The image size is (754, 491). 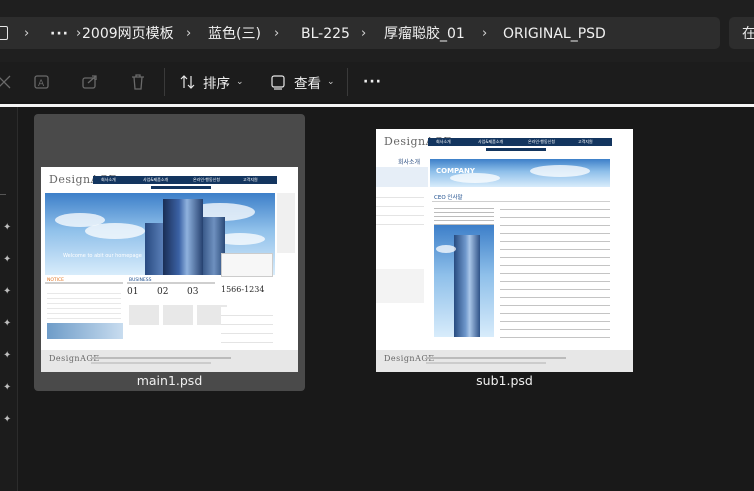 What do you see at coordinates (188, 82) in the screenshot?
I see `sort-icon` at bounding box center [188, 82].